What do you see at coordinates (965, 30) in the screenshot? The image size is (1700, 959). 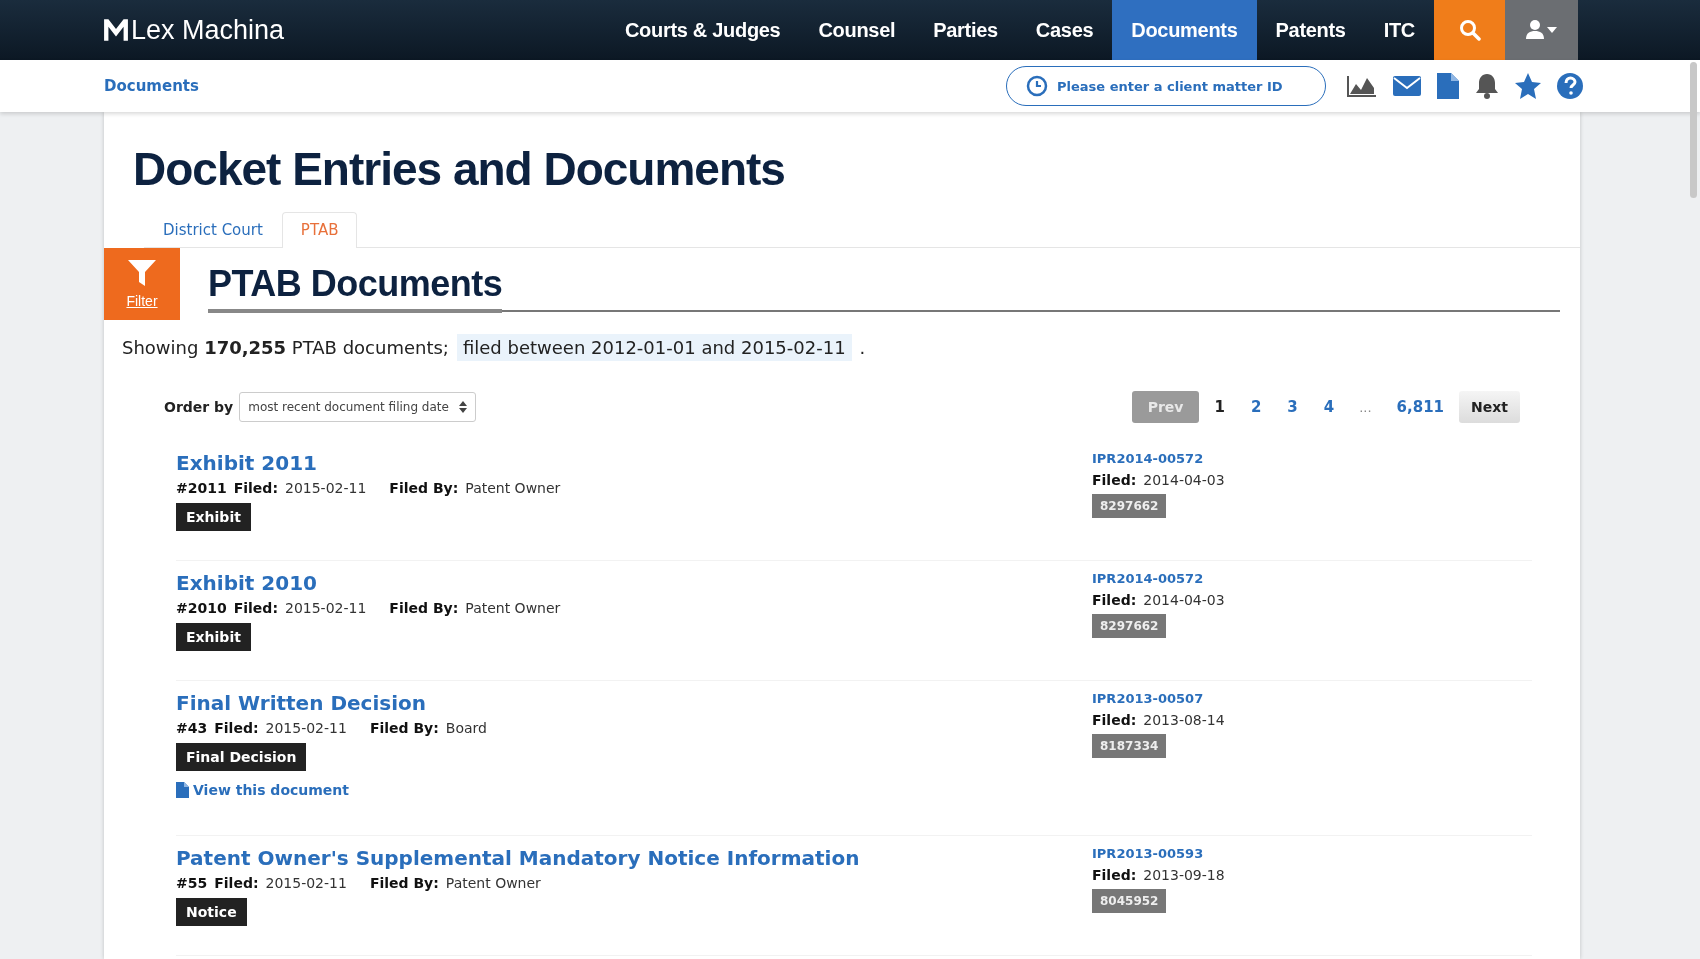 I see `nav-tab: Parties` at bounding box center [965, 30].